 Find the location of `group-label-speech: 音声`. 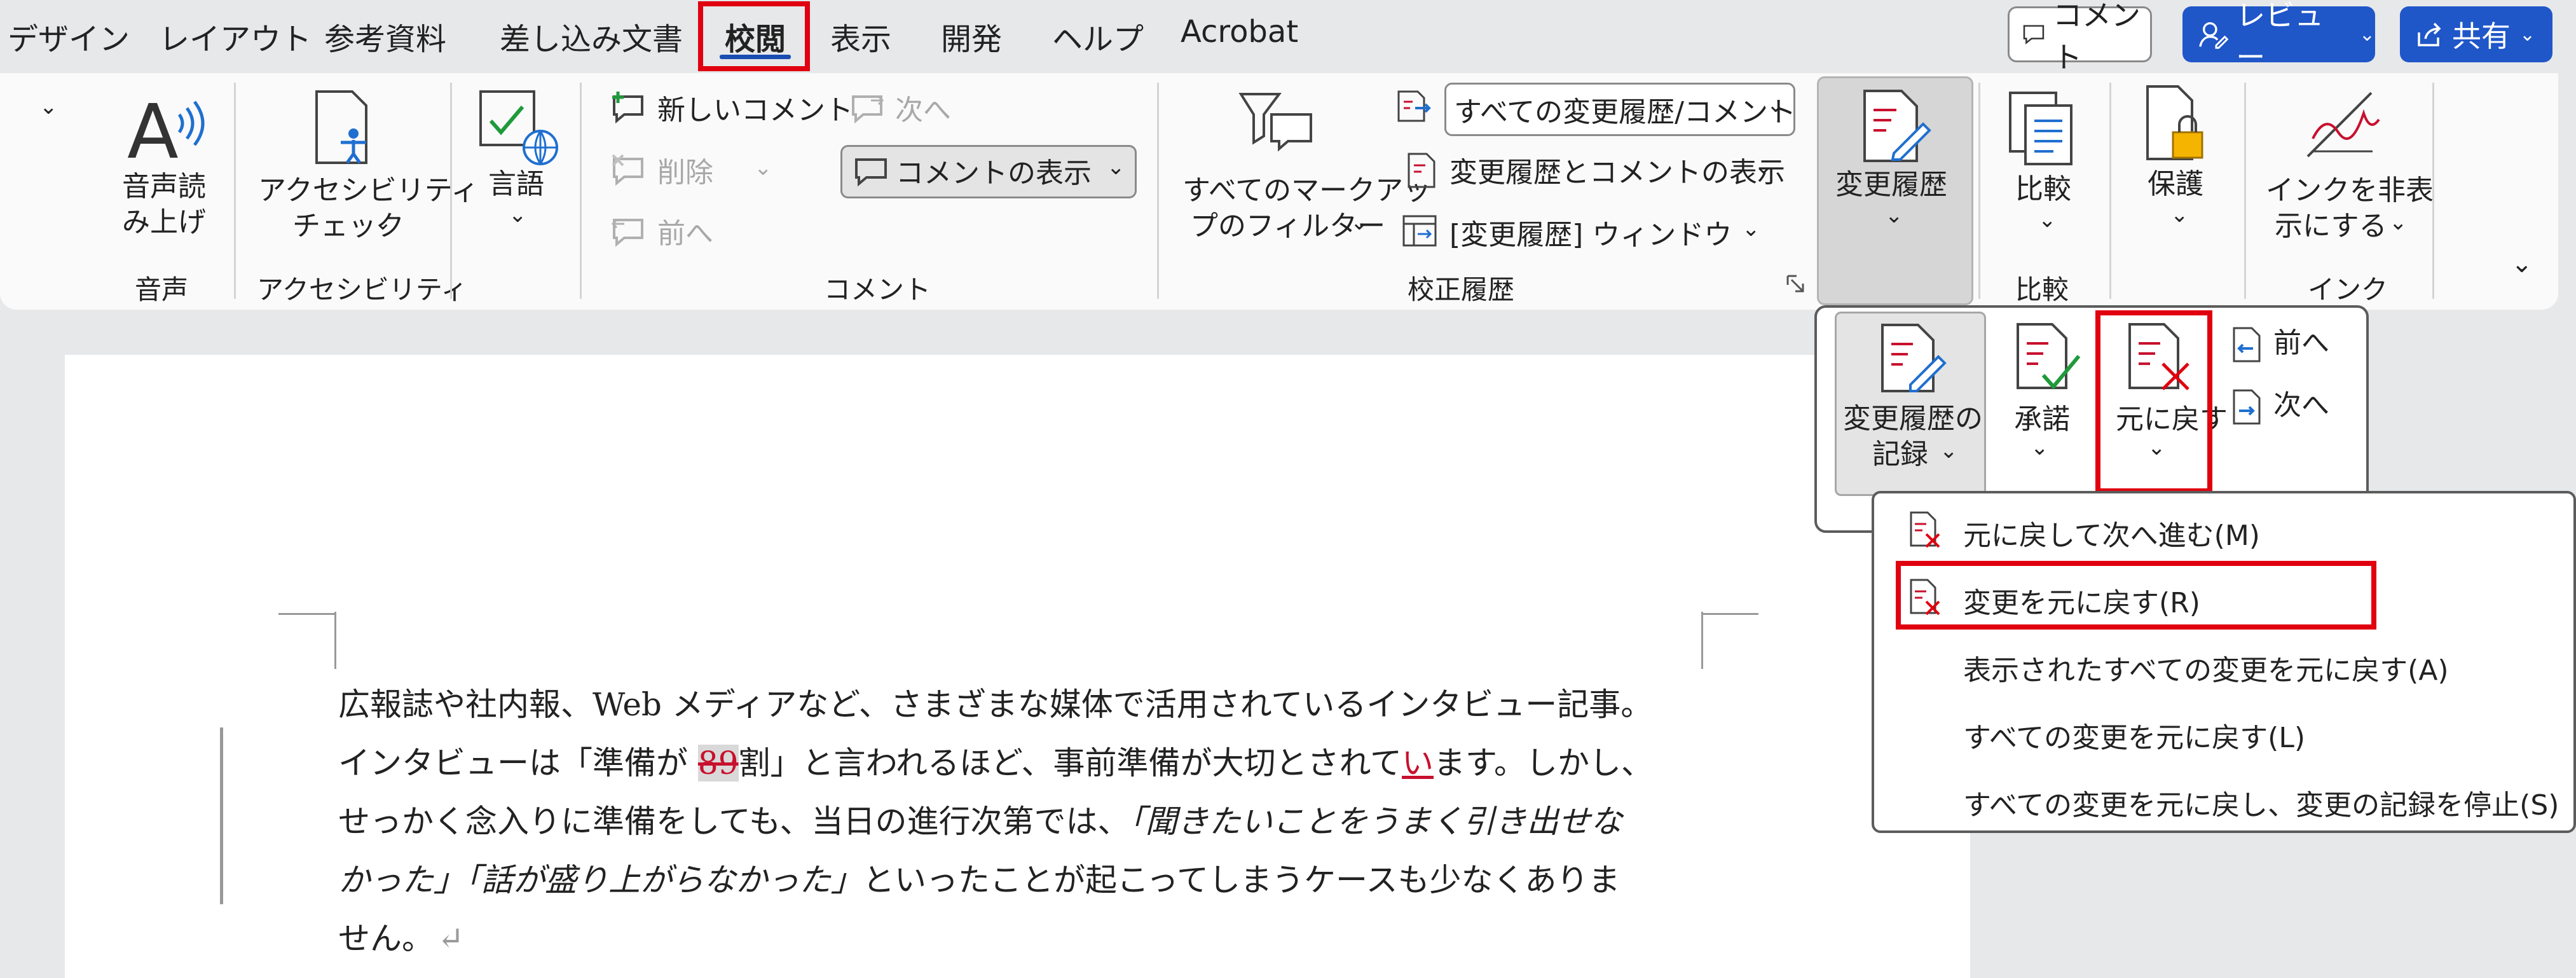

group-label-speech: 音声 is located at coordinates (162, 289).